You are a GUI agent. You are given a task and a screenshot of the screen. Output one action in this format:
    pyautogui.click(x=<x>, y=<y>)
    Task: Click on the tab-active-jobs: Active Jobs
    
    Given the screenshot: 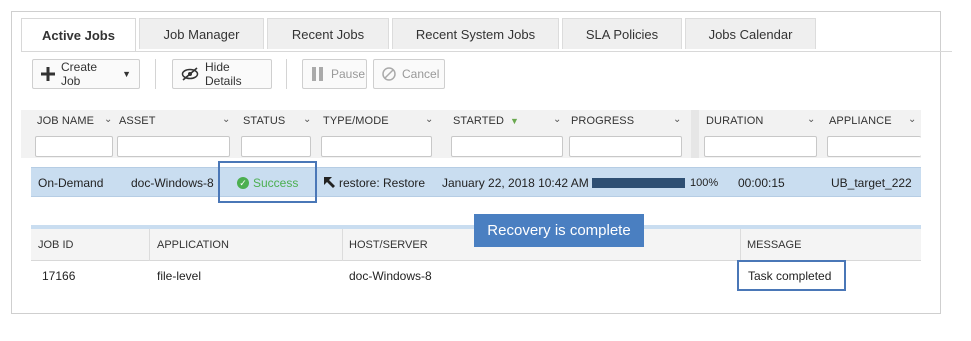 What is the action you would take?
    pyautogui.click(x=78, y=35)
    